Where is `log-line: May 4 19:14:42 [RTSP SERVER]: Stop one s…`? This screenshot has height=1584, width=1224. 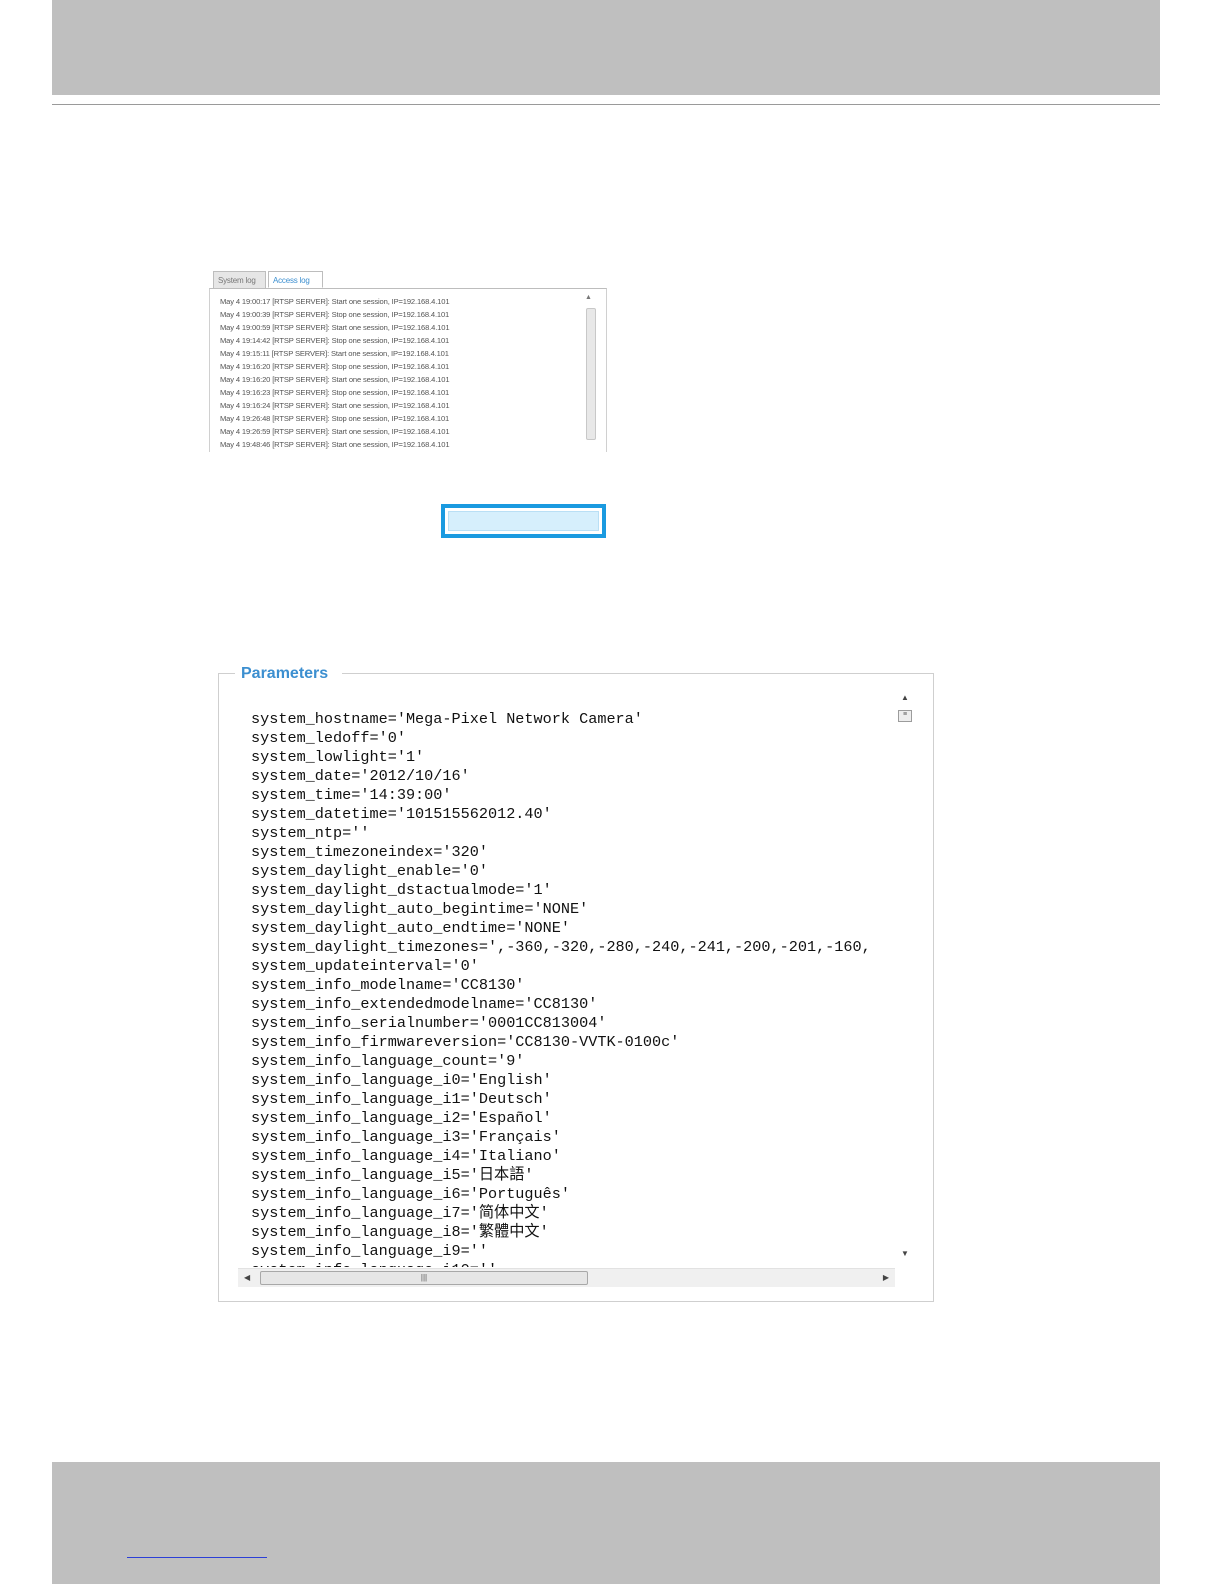 log-line: May 4 19:14:42 [RTSP SERVER]: Stop one s… is located at coordinates (335, 340).